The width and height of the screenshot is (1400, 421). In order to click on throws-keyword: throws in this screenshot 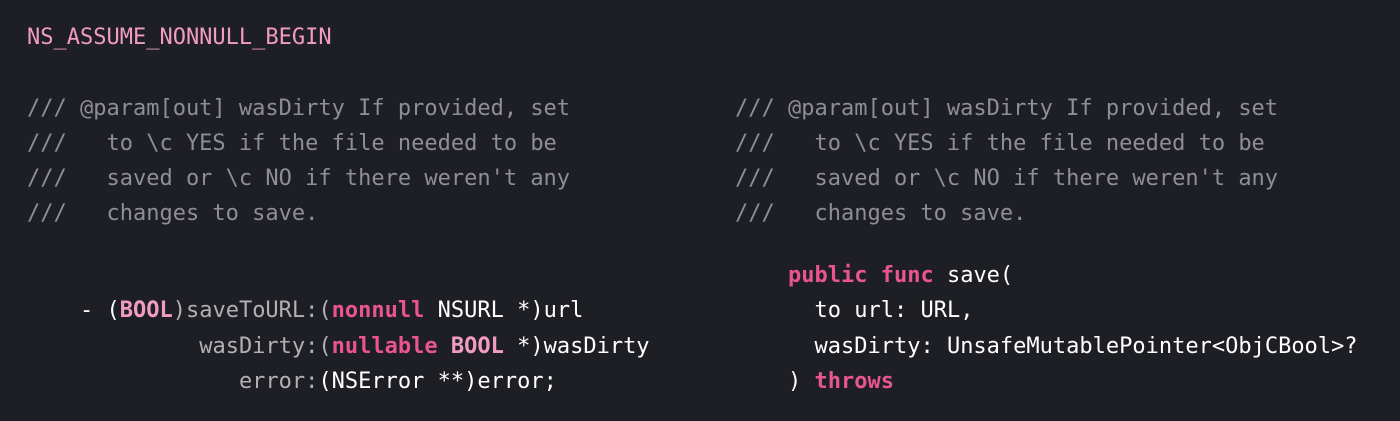, I will do `click(854, 381)`.